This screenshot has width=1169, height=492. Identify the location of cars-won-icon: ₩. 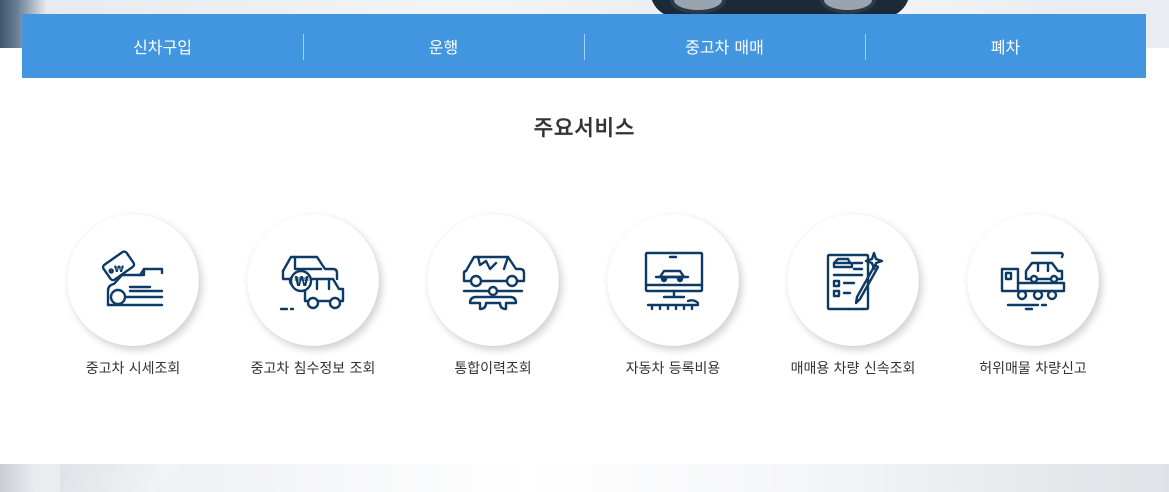
(312, 283).